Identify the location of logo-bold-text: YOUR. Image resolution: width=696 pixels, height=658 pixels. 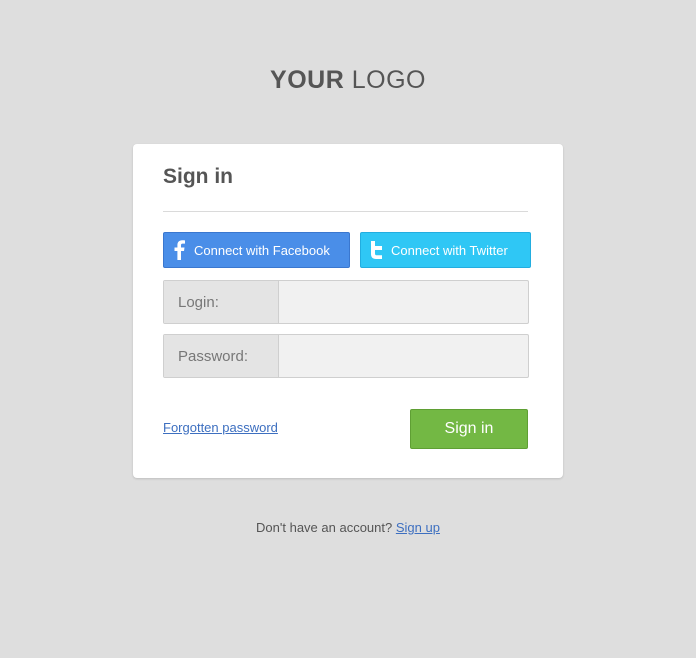
(307, 80).